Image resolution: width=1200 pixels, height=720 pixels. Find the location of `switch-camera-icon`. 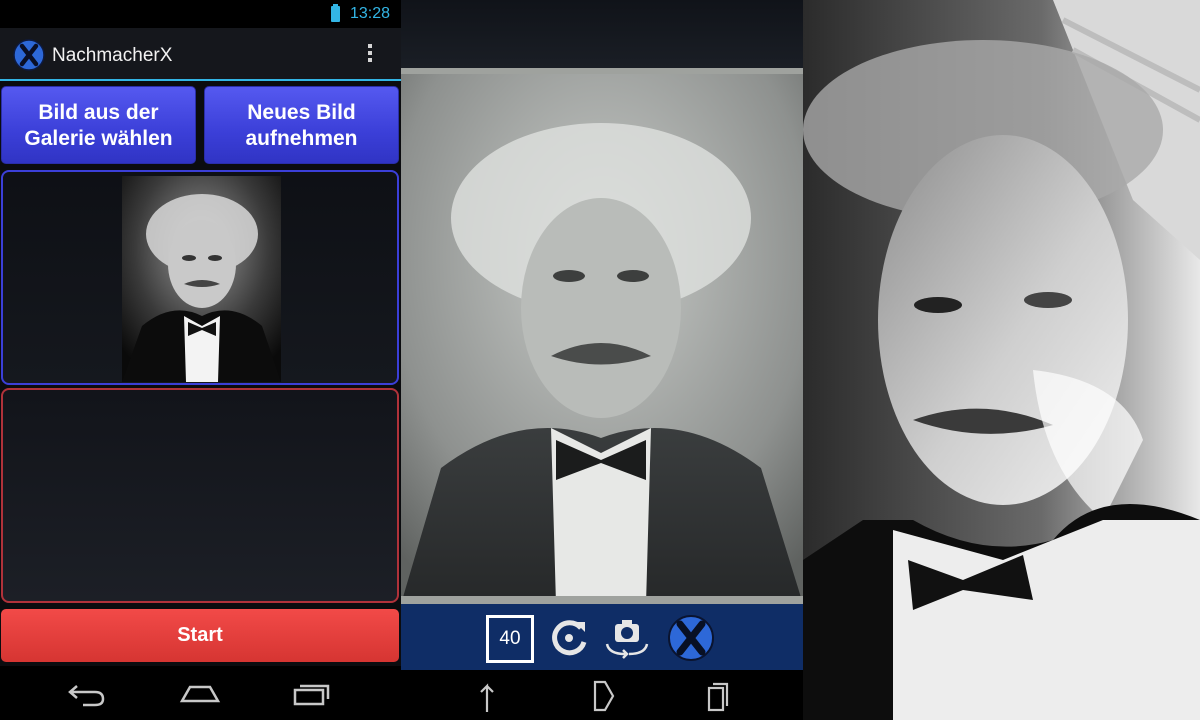

switch-camera-icon is located at coordinates (627, 638).